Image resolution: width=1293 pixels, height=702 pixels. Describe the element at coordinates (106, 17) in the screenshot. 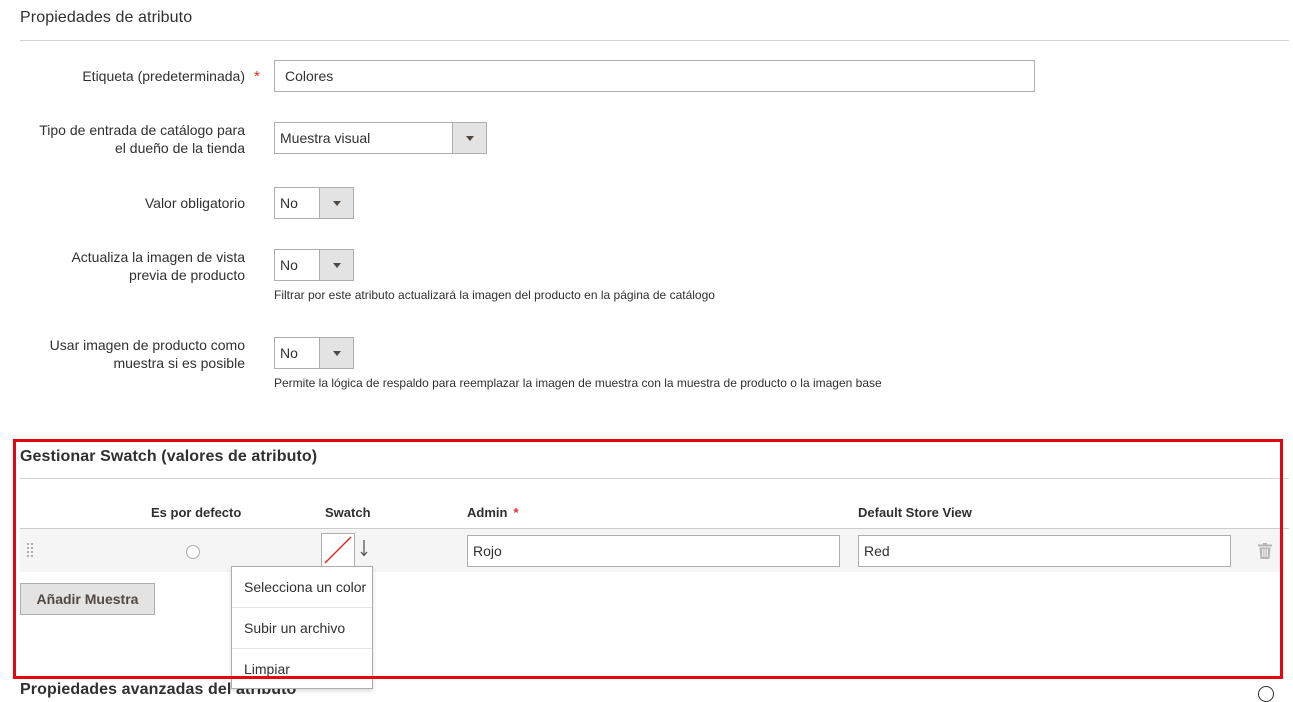

I see `section-title-properties: Propiedades de atributo` at that location.